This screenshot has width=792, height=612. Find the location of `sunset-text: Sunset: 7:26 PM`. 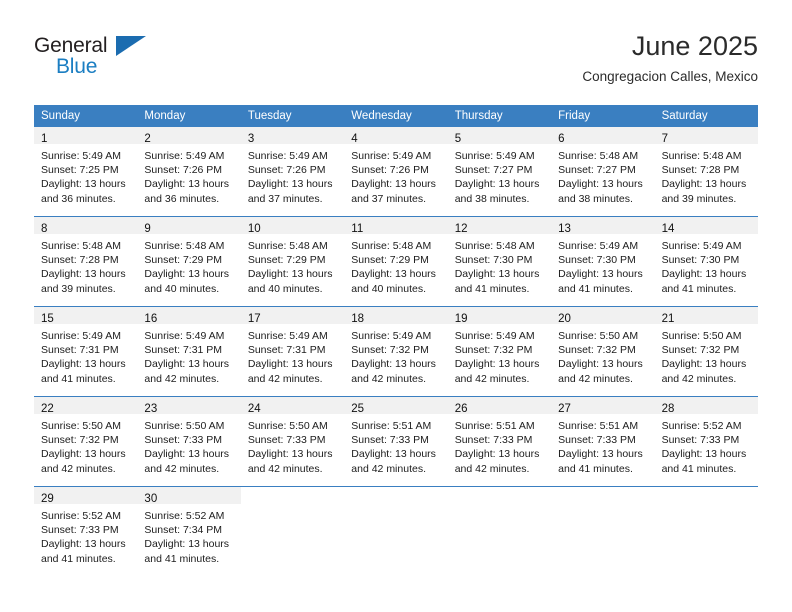

sunset-text: Sunset: 7:26 PM is located at coordinates (183, 170).